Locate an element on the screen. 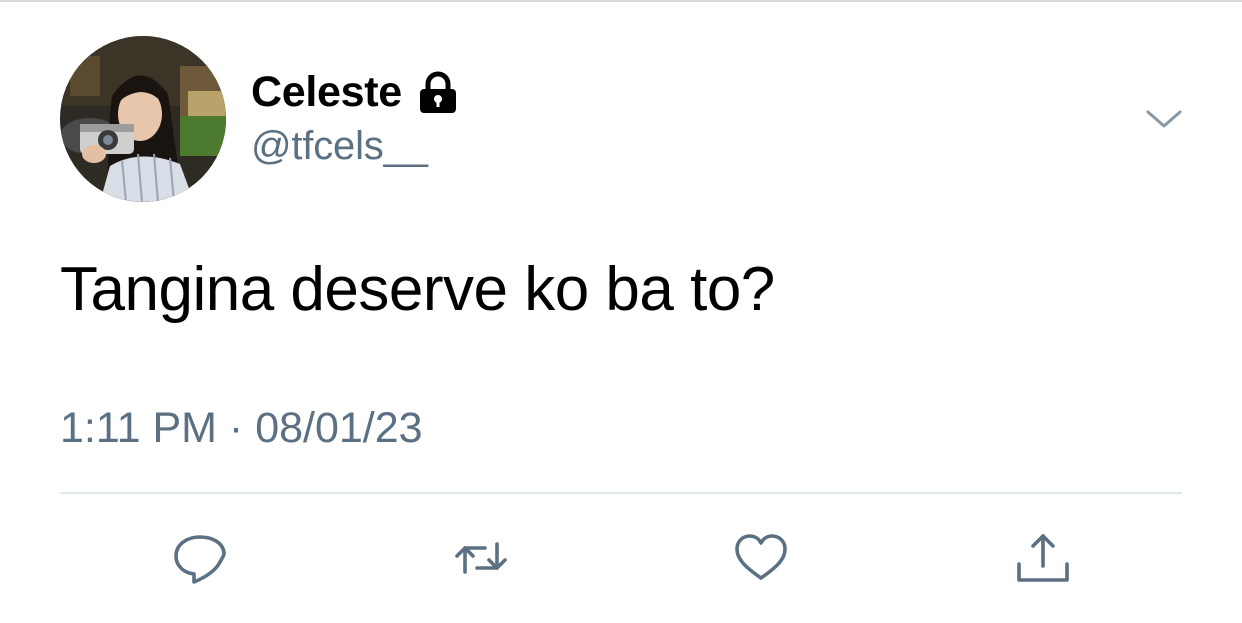 This screenshot has width=1242, height=623. author-handle: @tfcels__ is located at coordinates (339, 146).